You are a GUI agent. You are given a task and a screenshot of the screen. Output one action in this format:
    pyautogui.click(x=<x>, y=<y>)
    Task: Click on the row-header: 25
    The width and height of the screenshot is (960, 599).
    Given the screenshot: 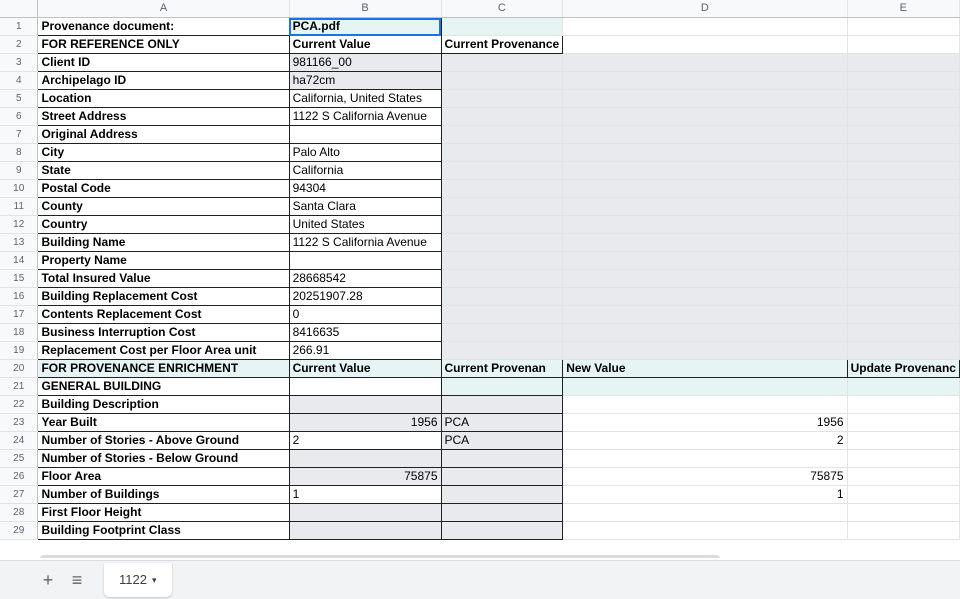 What is the action you would take?
    pyautogui.click(x=19, y=458)
    